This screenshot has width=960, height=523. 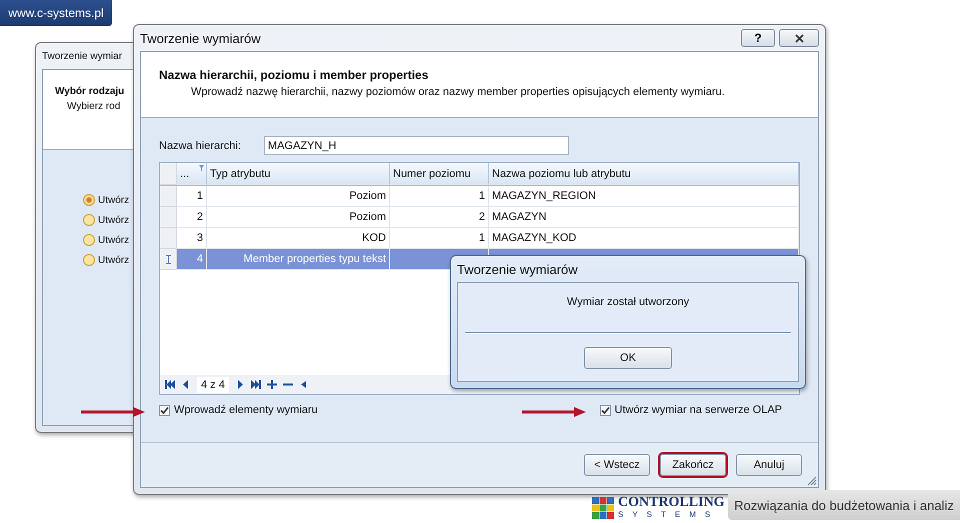 What do you see at coordinates (294, 75) in the screenshot?
I see `page-heading: Nazwa hierarchii, poziomu i member properties` at bounding box center [294, 75].